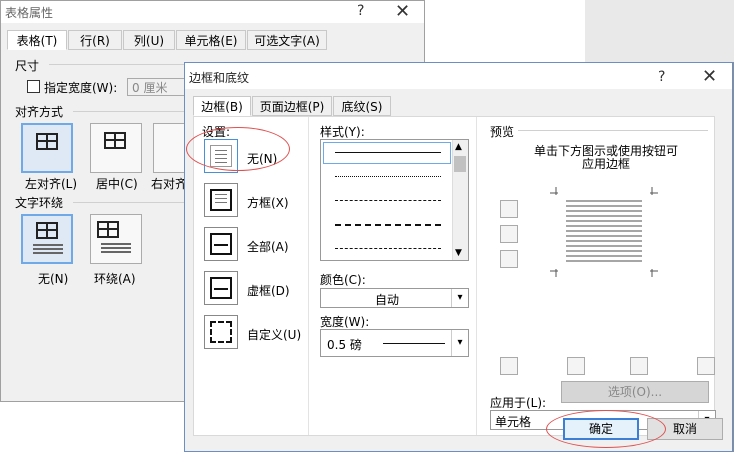 The image size is (734, 452). Describe the element at coordinates (212, 12) in the screenshot. I see `table-properties-titlebar: 表格属性 ? ✕` at that location.